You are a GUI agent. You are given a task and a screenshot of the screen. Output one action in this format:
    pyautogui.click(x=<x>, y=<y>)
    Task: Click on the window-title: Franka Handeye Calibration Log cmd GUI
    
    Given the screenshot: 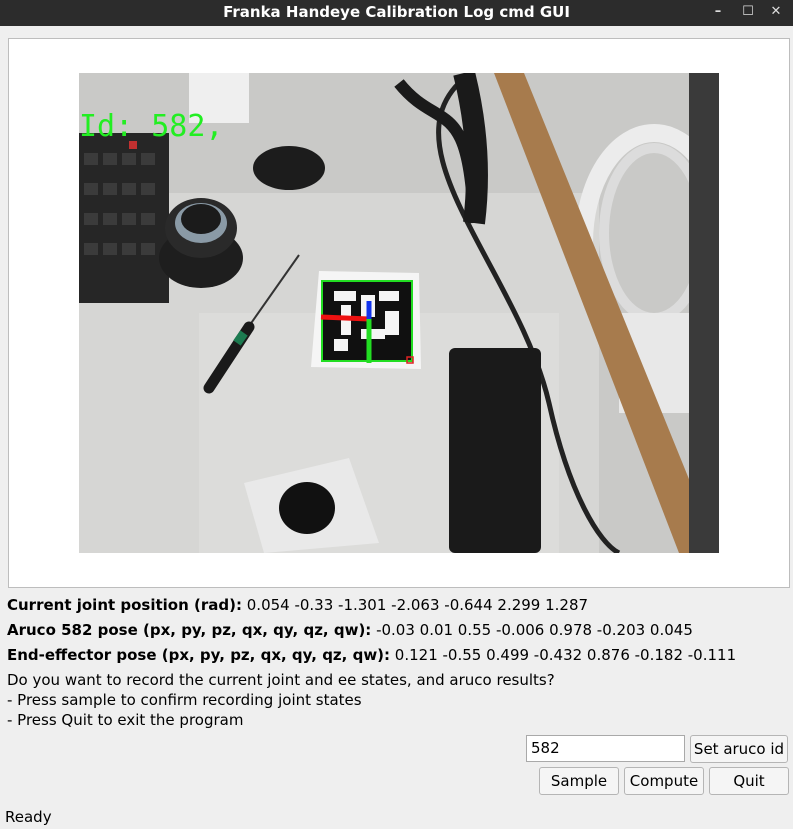 What is the action you would take?
    pyautogui.click(x=396, y=12)
    